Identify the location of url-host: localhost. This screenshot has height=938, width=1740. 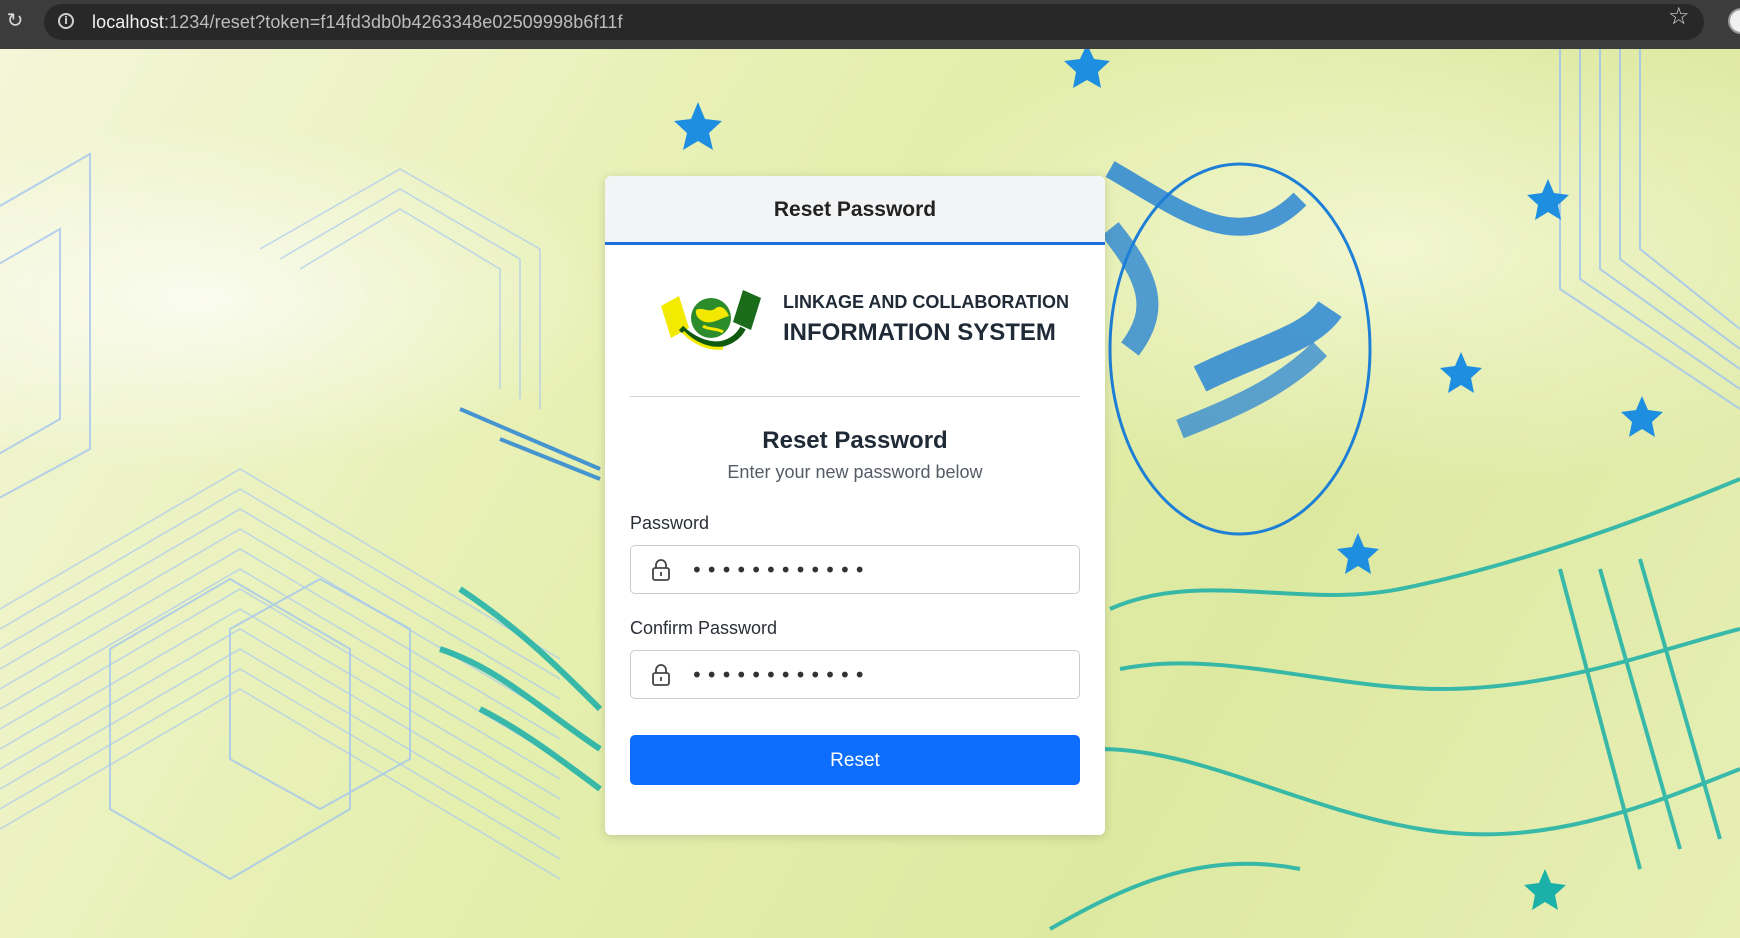
(128, 22).